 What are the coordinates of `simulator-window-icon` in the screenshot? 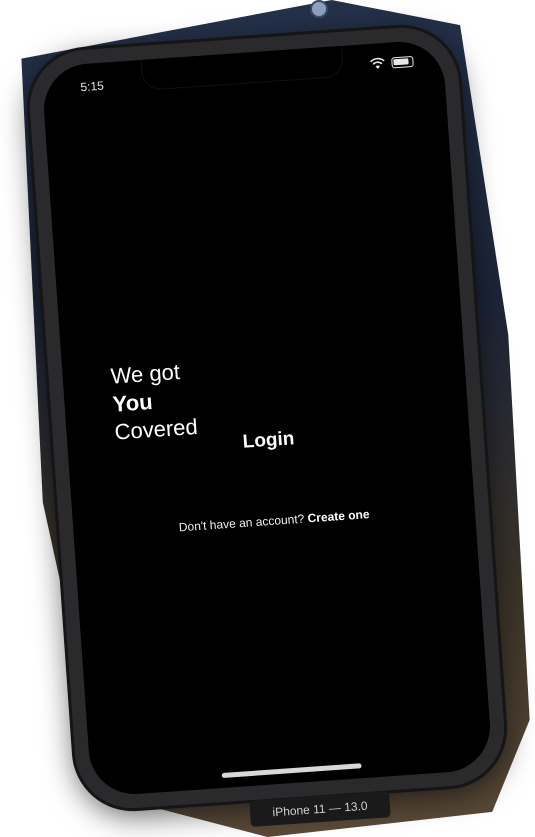 It's located at (319, 9).